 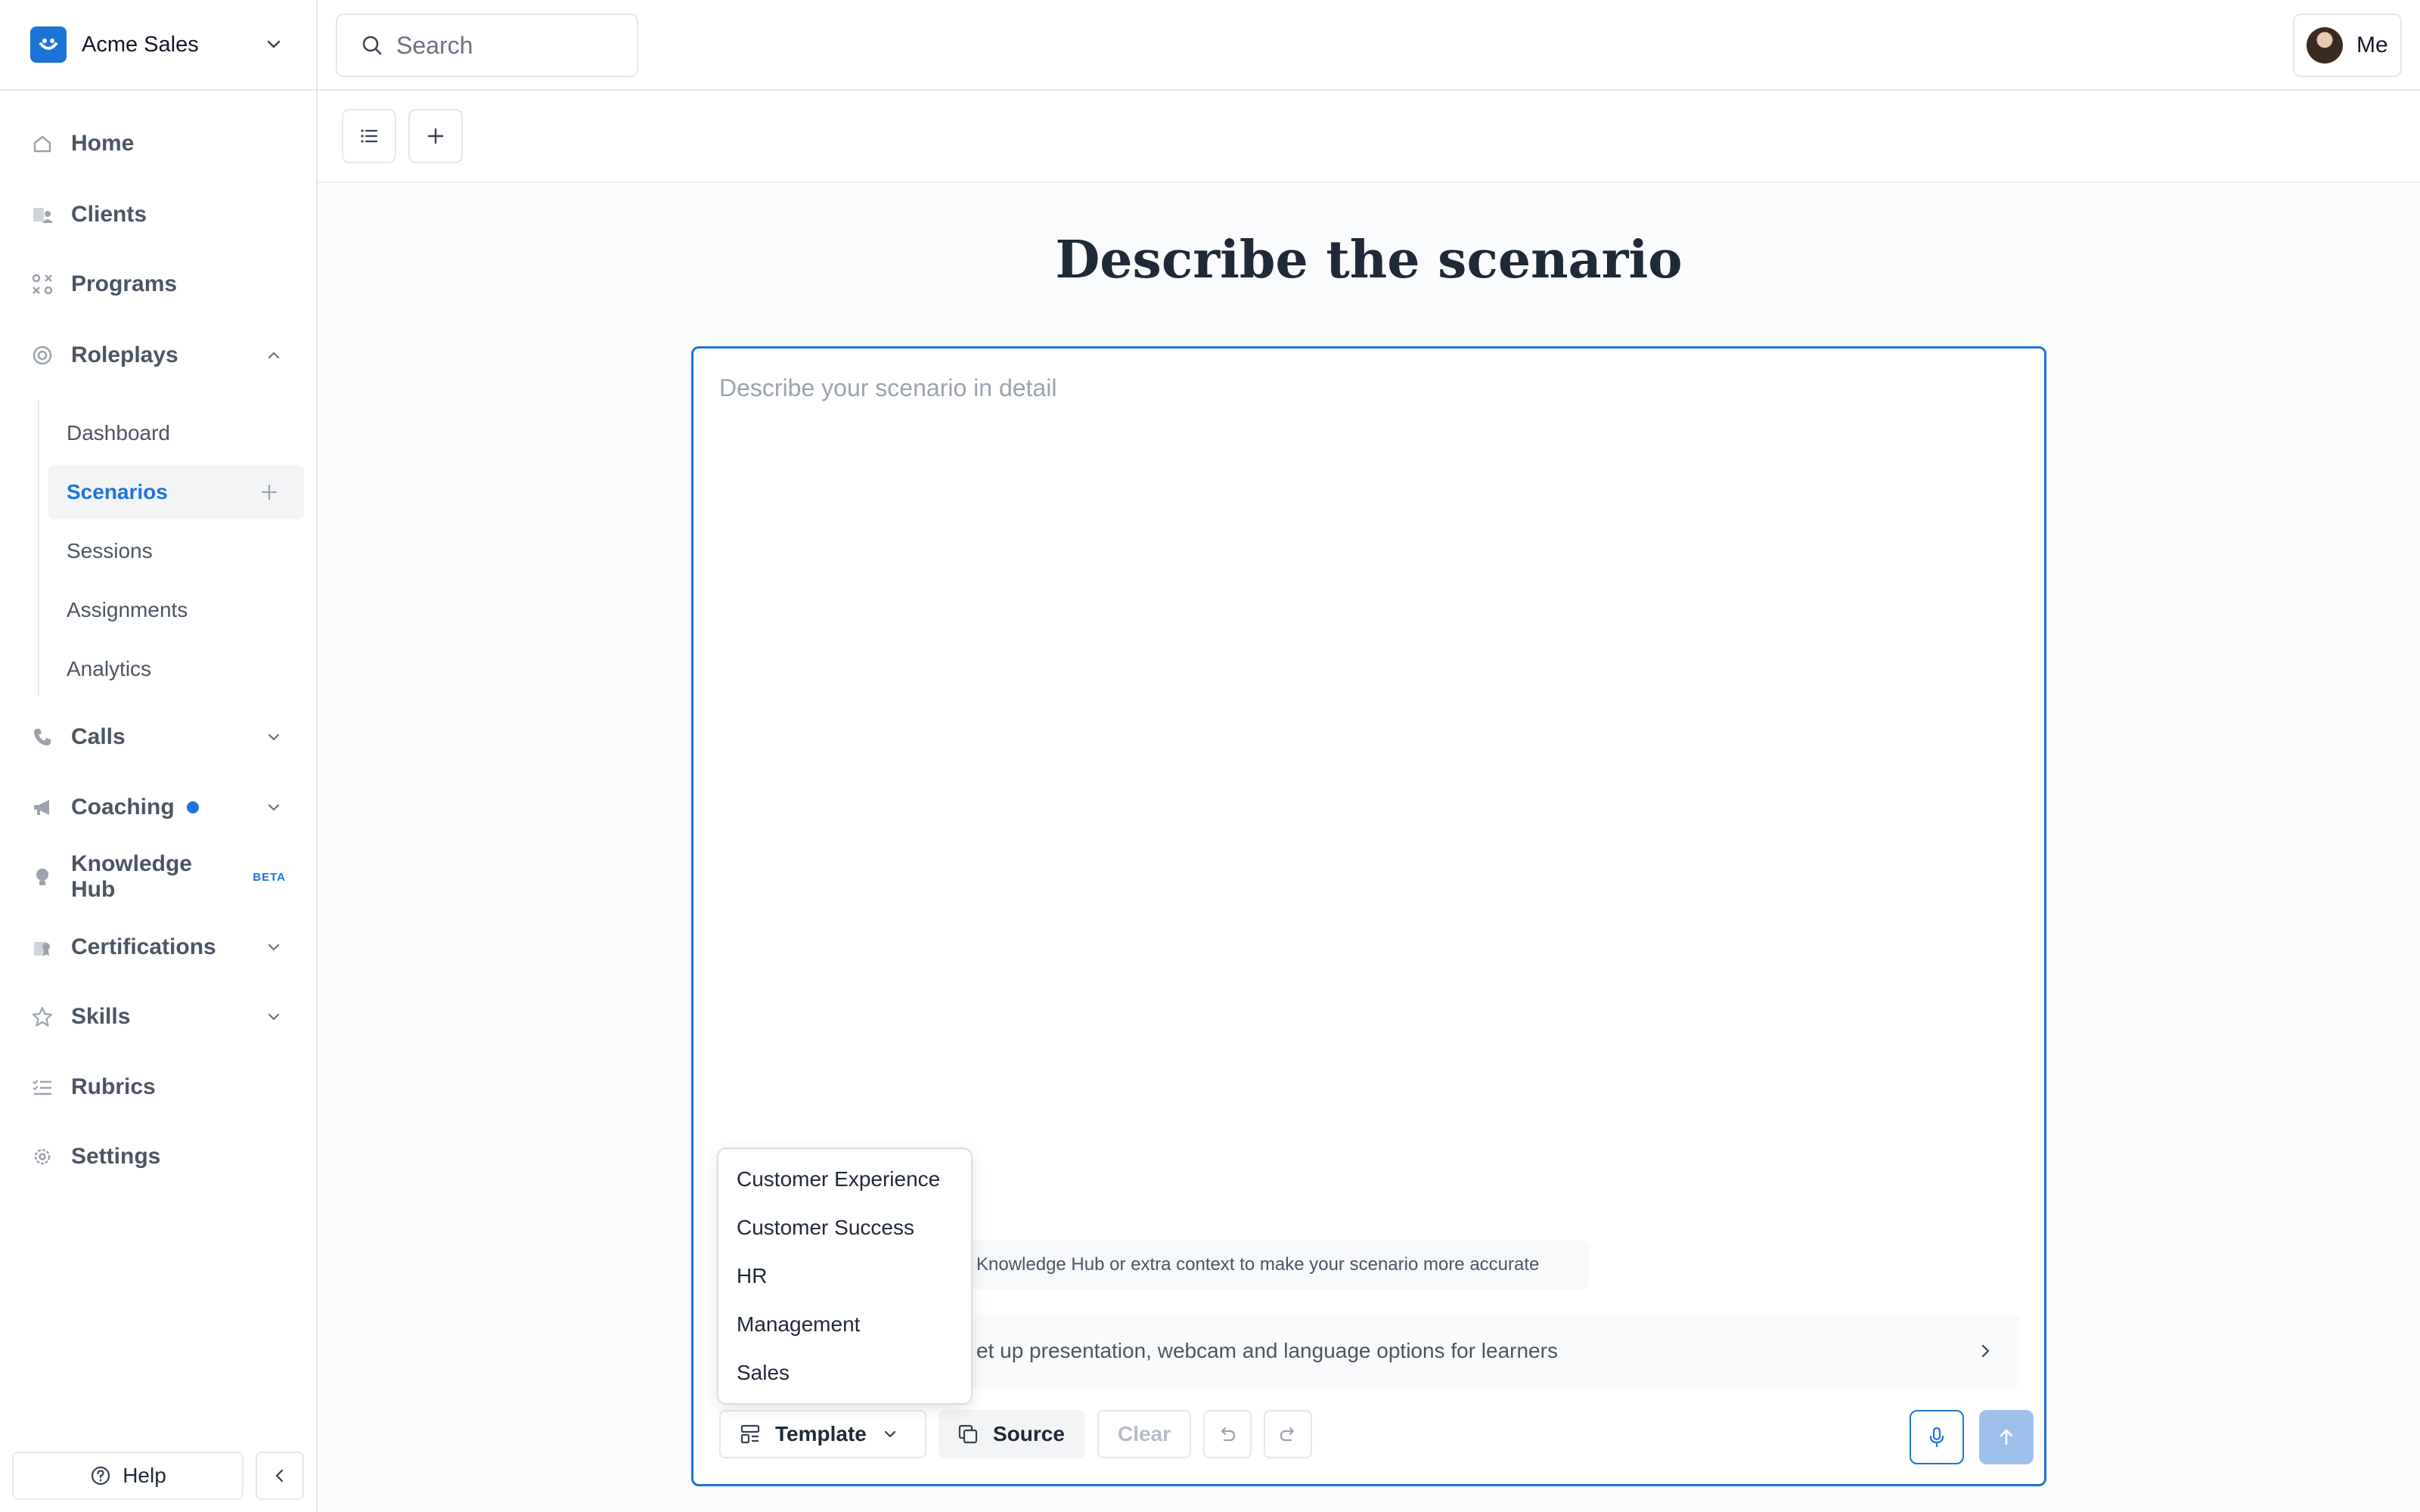 What do you see at coordinates (131, 876) in the screenshot?
I see `sidebar-item-label: Knowledge Hub` at bounding box center [131, 876].